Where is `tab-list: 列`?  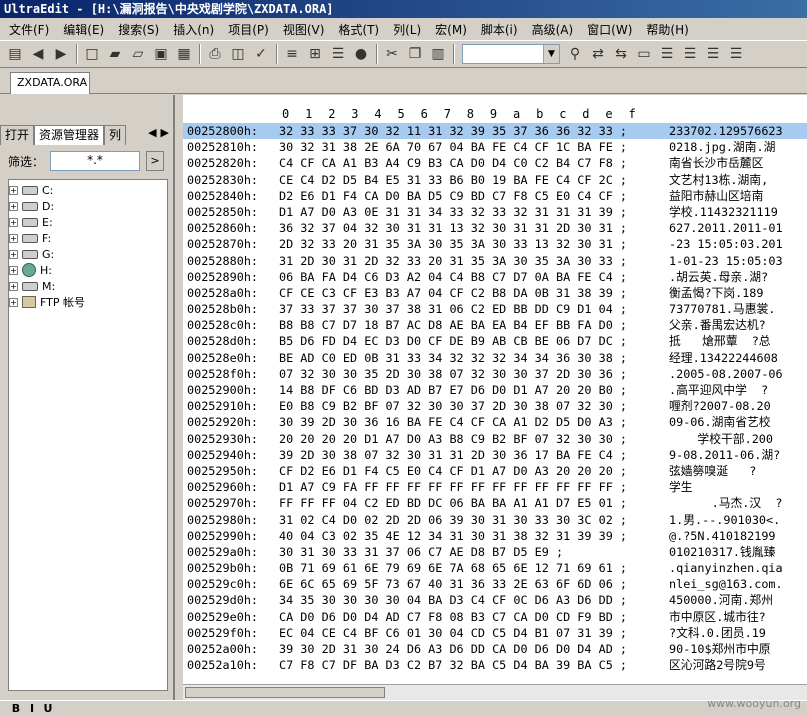
tab-list: 列 is located at coordinates (115, 135).